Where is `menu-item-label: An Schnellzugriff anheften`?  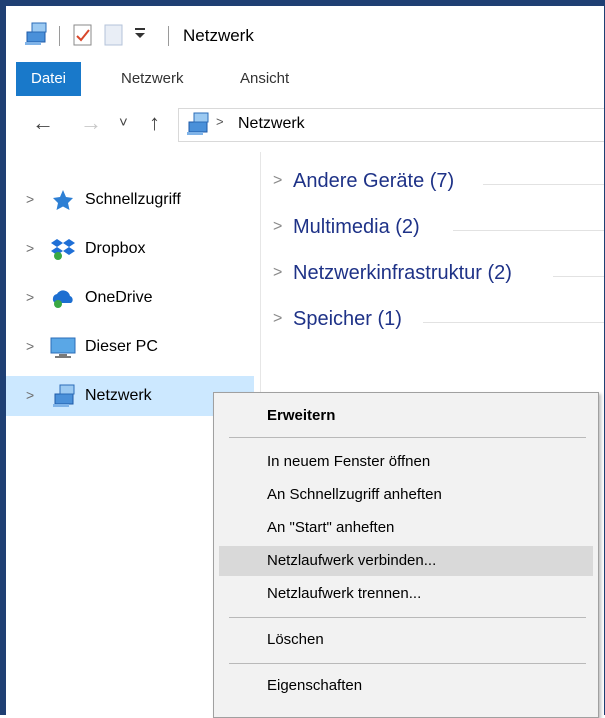 menu-item-label: An Schnellzugriff anheften is located at coordinates (354, 494).